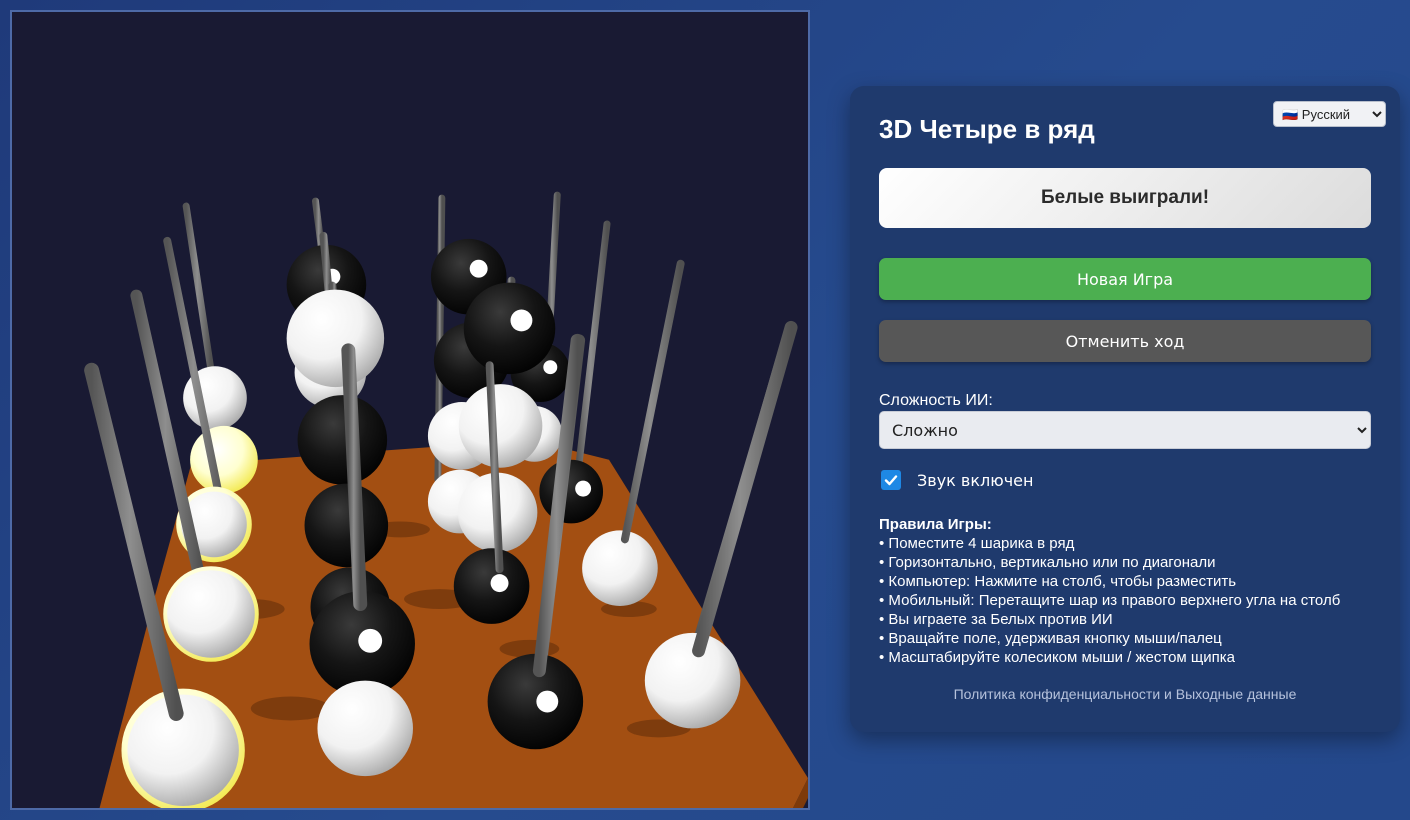 This screenshot has height=820, width=1410. I want to click on rule-item: • Вы играете за Белых против ИИ, so click(996, 619).